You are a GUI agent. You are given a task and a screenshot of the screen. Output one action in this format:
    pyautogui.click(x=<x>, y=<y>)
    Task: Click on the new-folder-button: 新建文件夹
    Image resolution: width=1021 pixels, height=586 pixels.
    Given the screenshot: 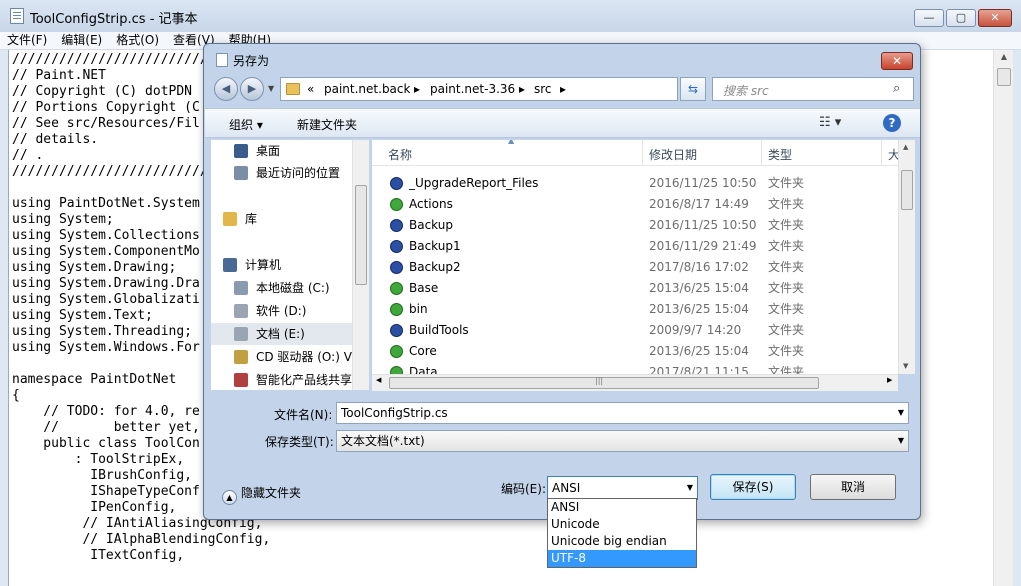 What is the action you would take?
    pyautogui.click(x=327, y=124)
    